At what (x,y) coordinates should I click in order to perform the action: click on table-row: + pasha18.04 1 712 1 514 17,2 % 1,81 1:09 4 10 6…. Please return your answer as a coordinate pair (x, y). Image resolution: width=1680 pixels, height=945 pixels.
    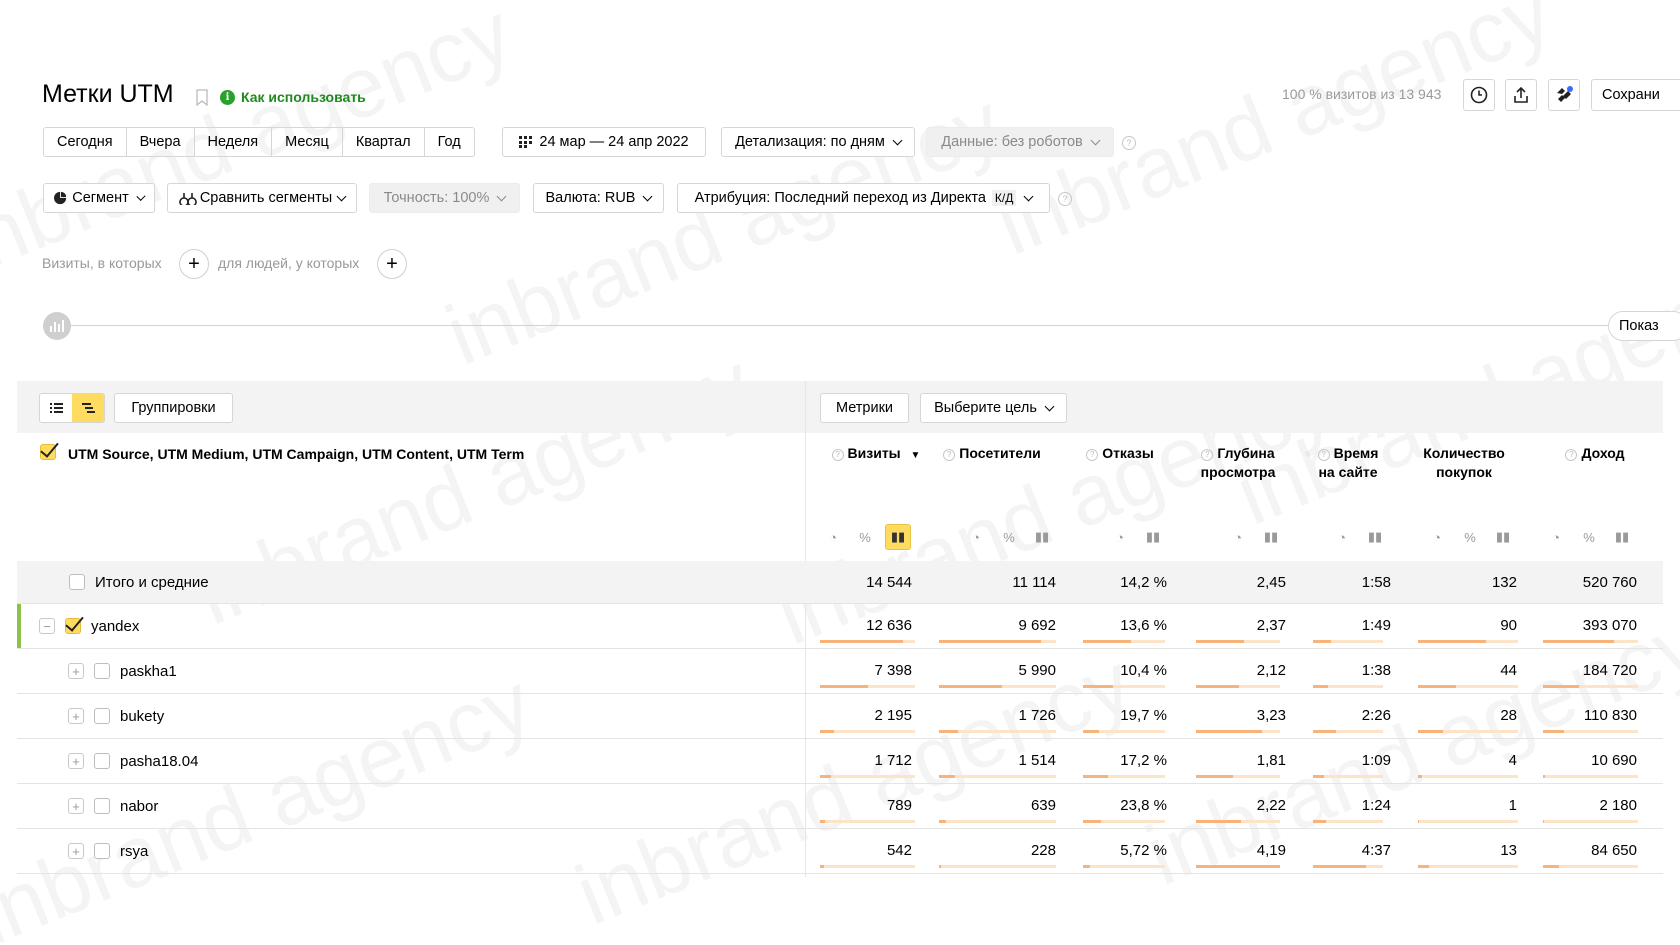
    Looking at the image, I should click on (840, 761).